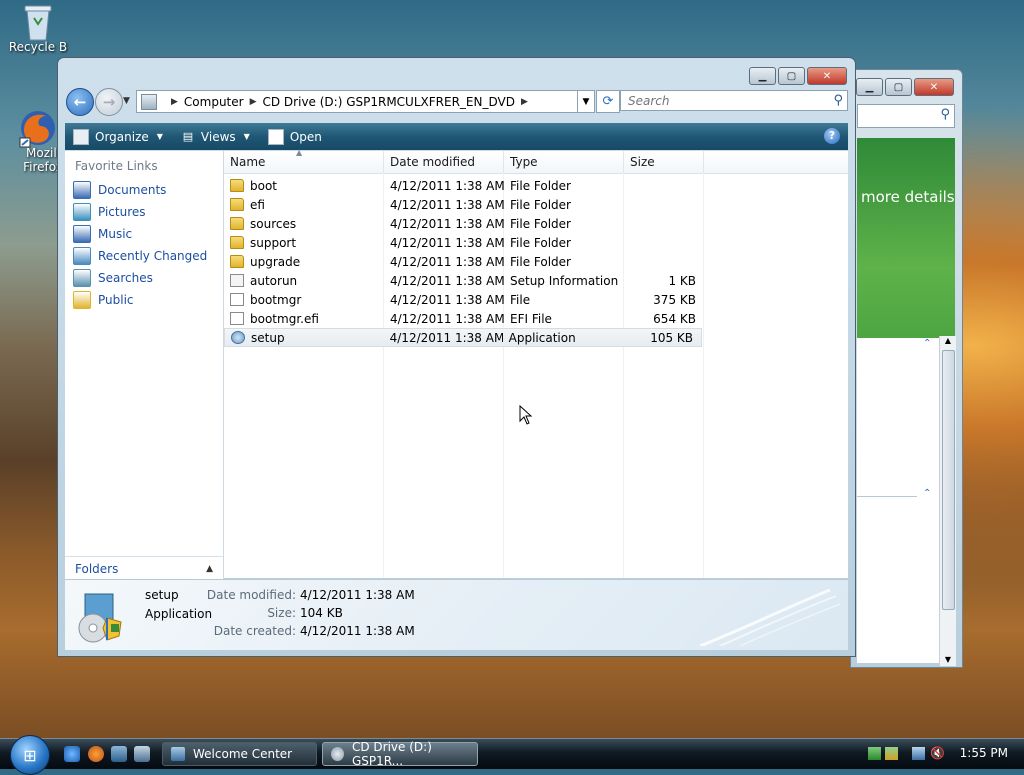 The image size is (1024, 775). What do you see at coordinates (144, 256) in the screenshot?
I see `sidebar-item-recently-changed: Recently Changed` at bounding box center [144, 256].